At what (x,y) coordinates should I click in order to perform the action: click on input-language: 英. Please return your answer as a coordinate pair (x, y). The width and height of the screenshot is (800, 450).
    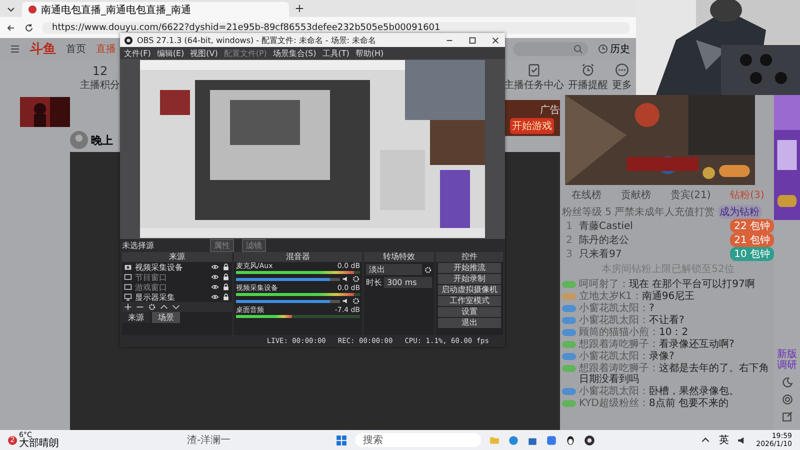
    Looking at the image, I should click on (724, 440).